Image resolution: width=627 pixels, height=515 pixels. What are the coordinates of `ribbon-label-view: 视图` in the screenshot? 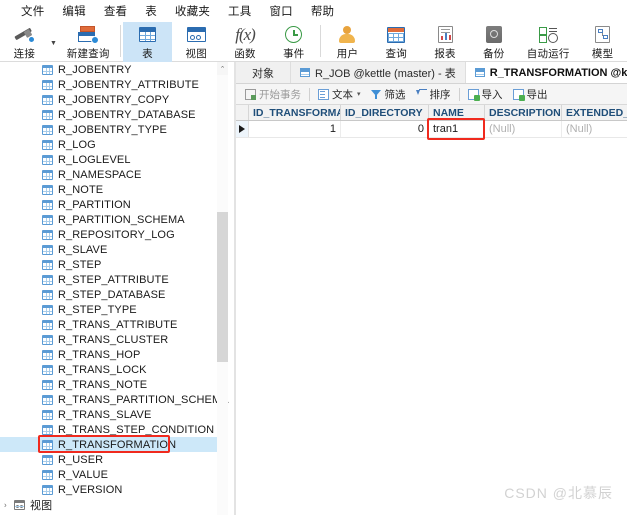 It's located at (196, 54).